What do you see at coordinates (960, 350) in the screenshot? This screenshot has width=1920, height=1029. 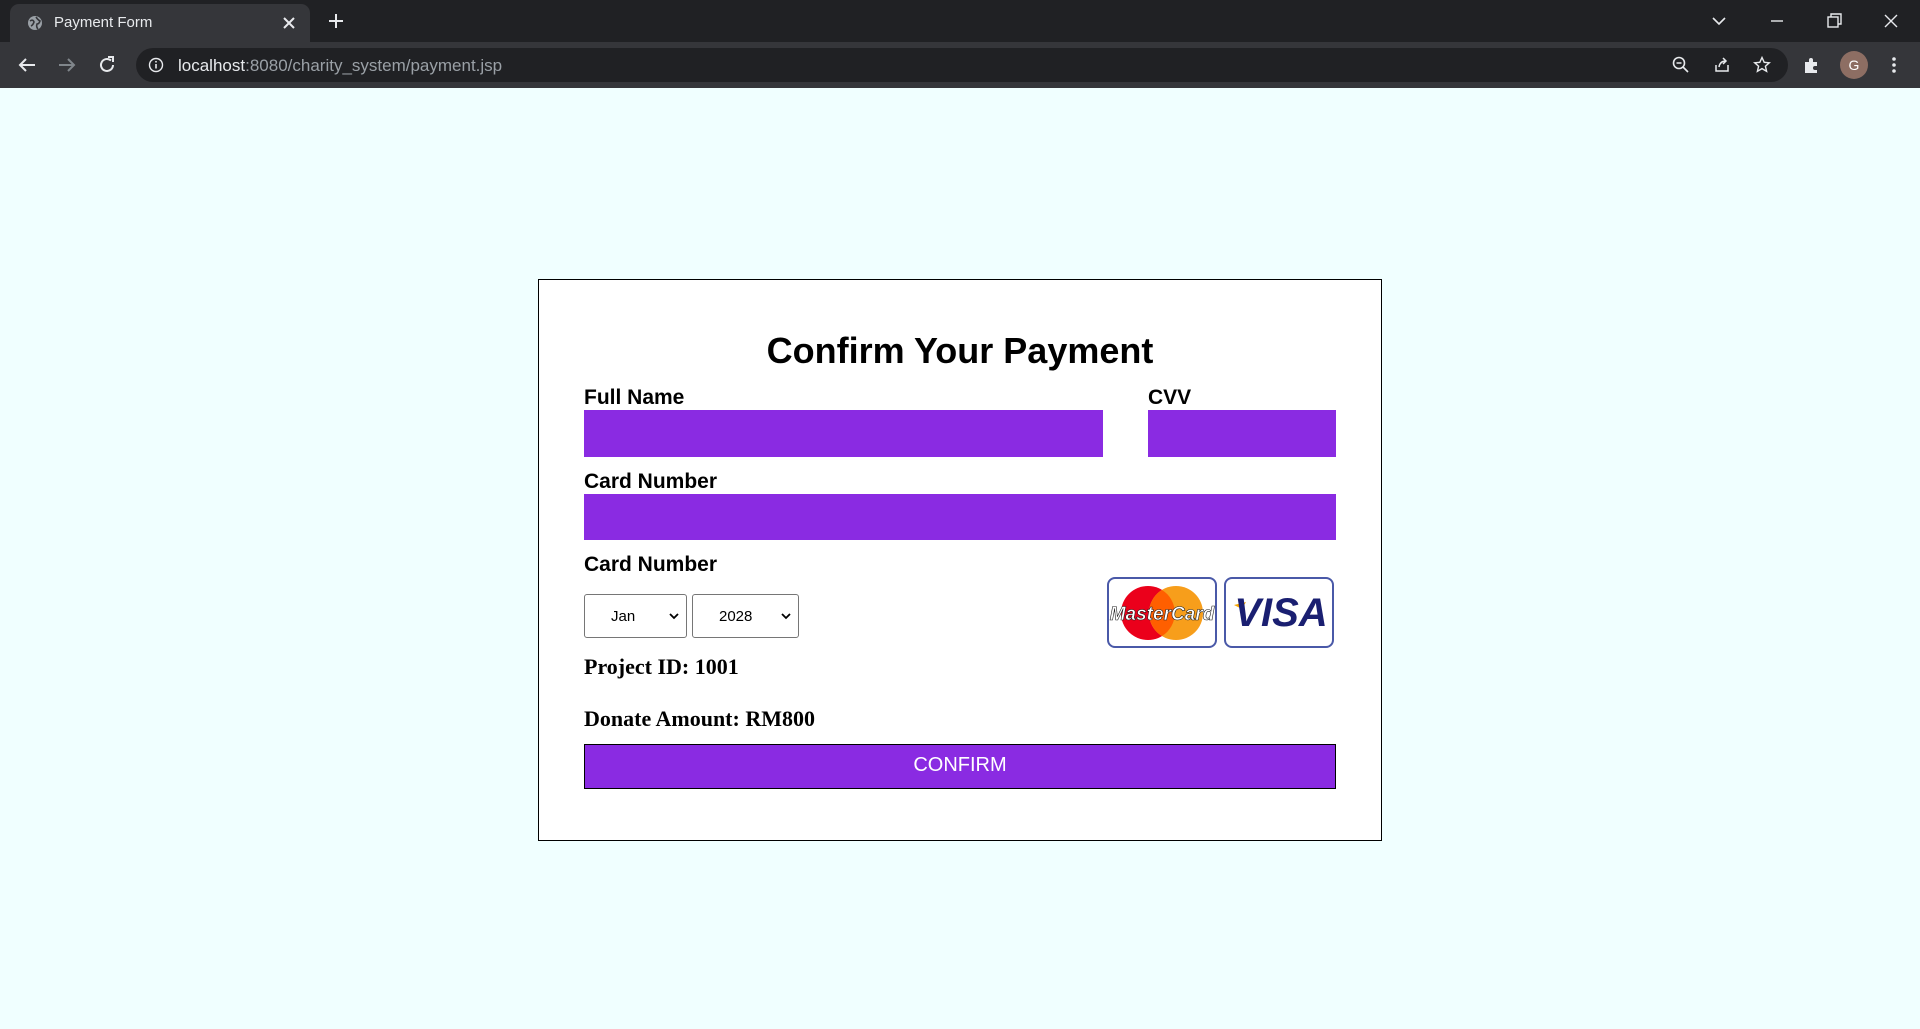 I see `page-title: Confirm Your Payment` at bounding box center [960, 350].